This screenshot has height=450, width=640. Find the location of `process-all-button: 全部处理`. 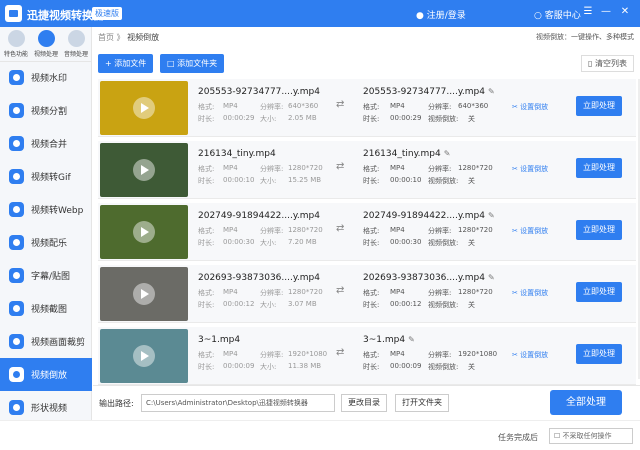

process-all-button: 全部处理 is located at coordinates (586, 402).